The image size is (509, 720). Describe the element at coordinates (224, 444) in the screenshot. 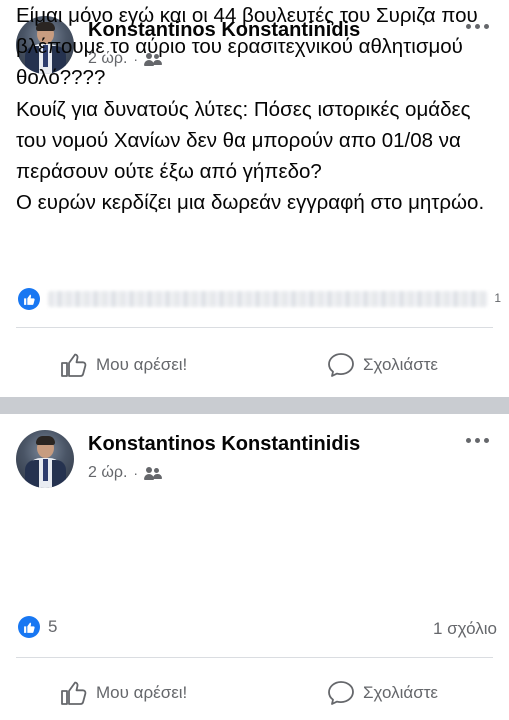

I see `author-name: Konstantinos Konstantinidis` at that location.